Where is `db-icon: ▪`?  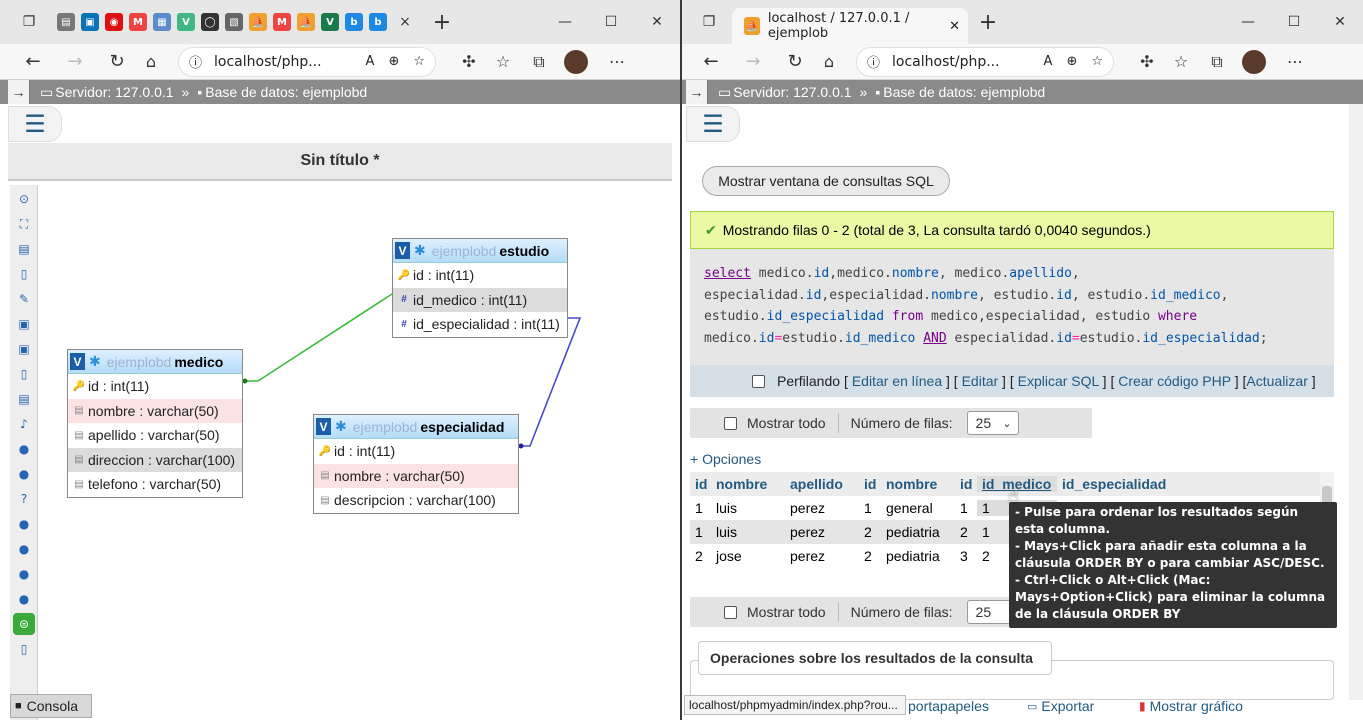 db-icon: ▪ is located at coordinates (878, 92).